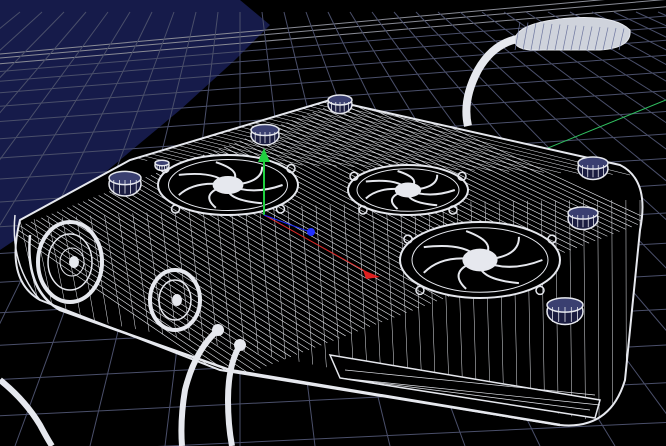  I want to click on side-fan-left, so click(70, 262).